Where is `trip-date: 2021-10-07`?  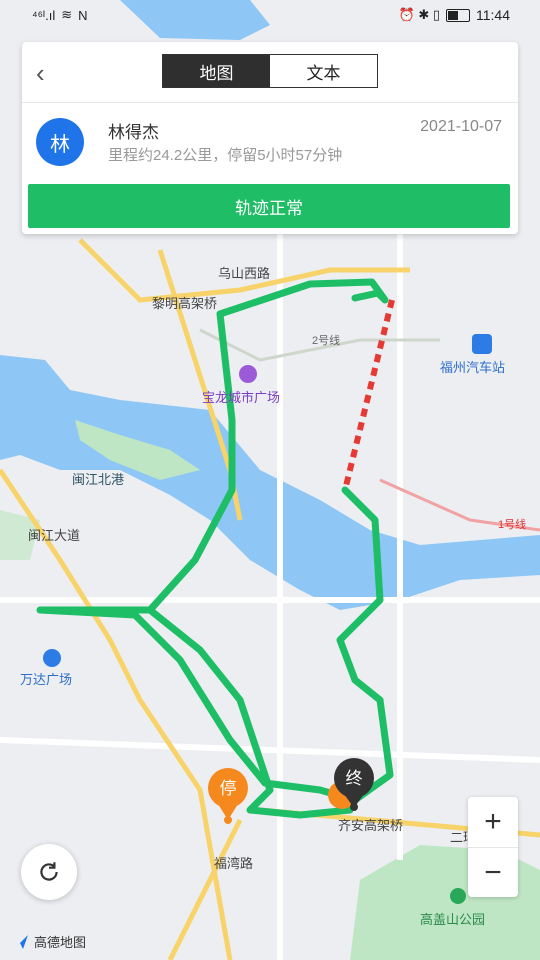 trip-date: 2021-10-07 is located at coordinates (461, 126).